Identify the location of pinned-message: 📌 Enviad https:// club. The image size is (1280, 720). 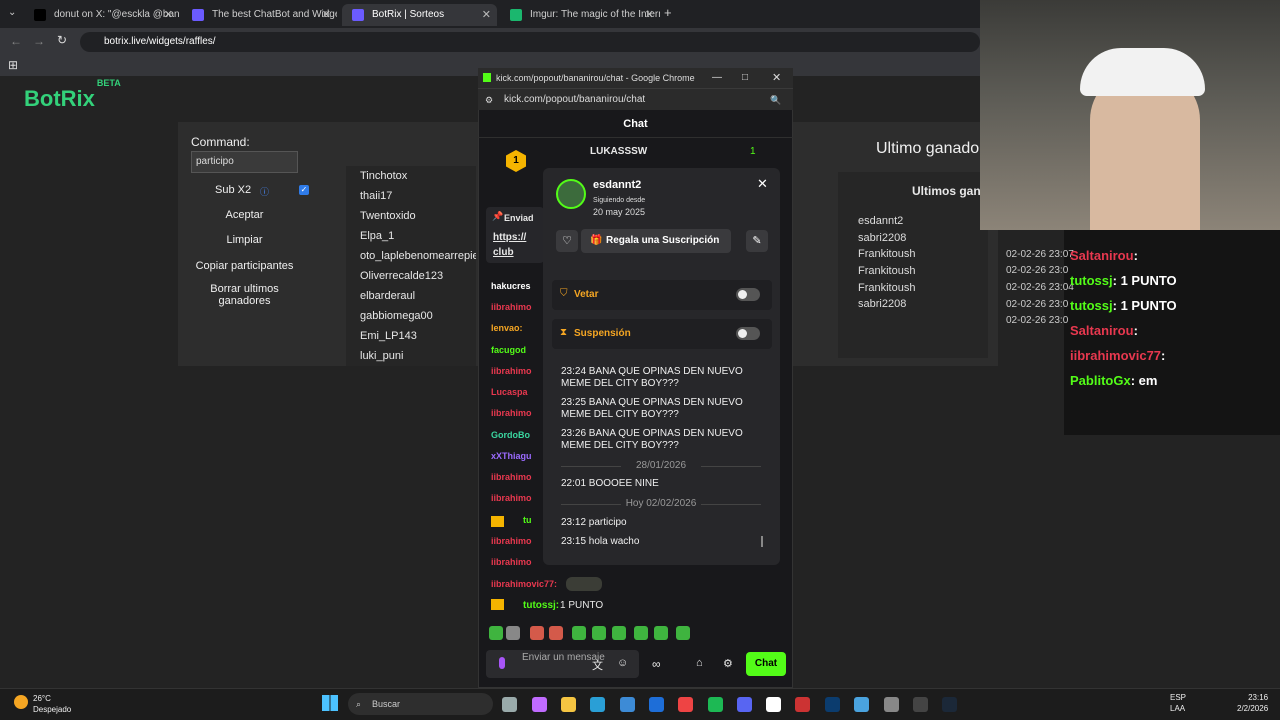
(515, 235).